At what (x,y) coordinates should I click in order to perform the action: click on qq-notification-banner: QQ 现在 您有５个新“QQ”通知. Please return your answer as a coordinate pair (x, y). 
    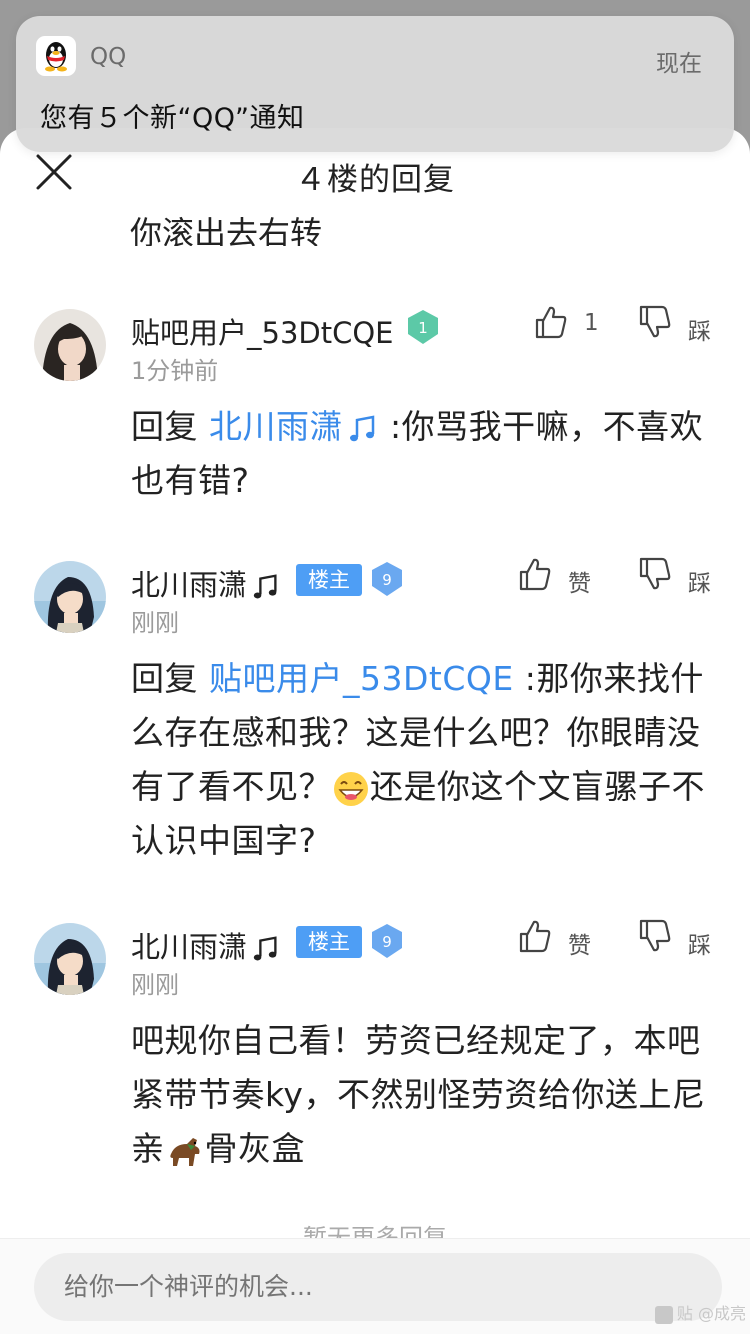
    Looking at the image, I should click on (375, 84).